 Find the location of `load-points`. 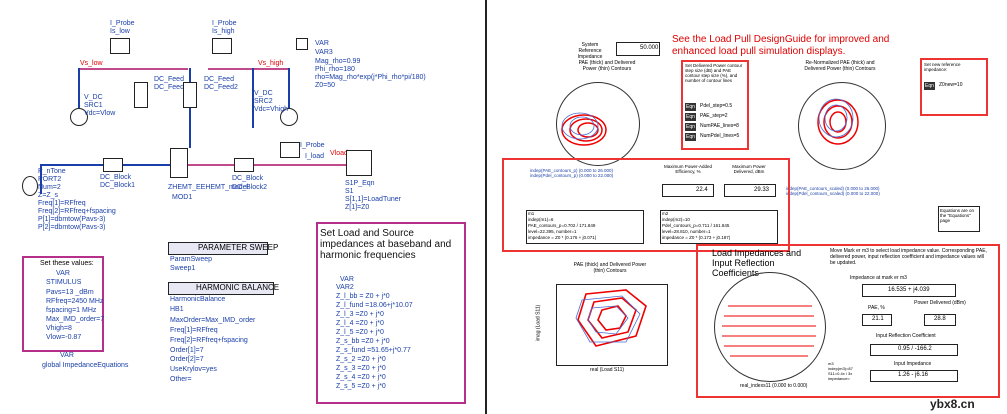

load-points is located at coordinates (769, 331).